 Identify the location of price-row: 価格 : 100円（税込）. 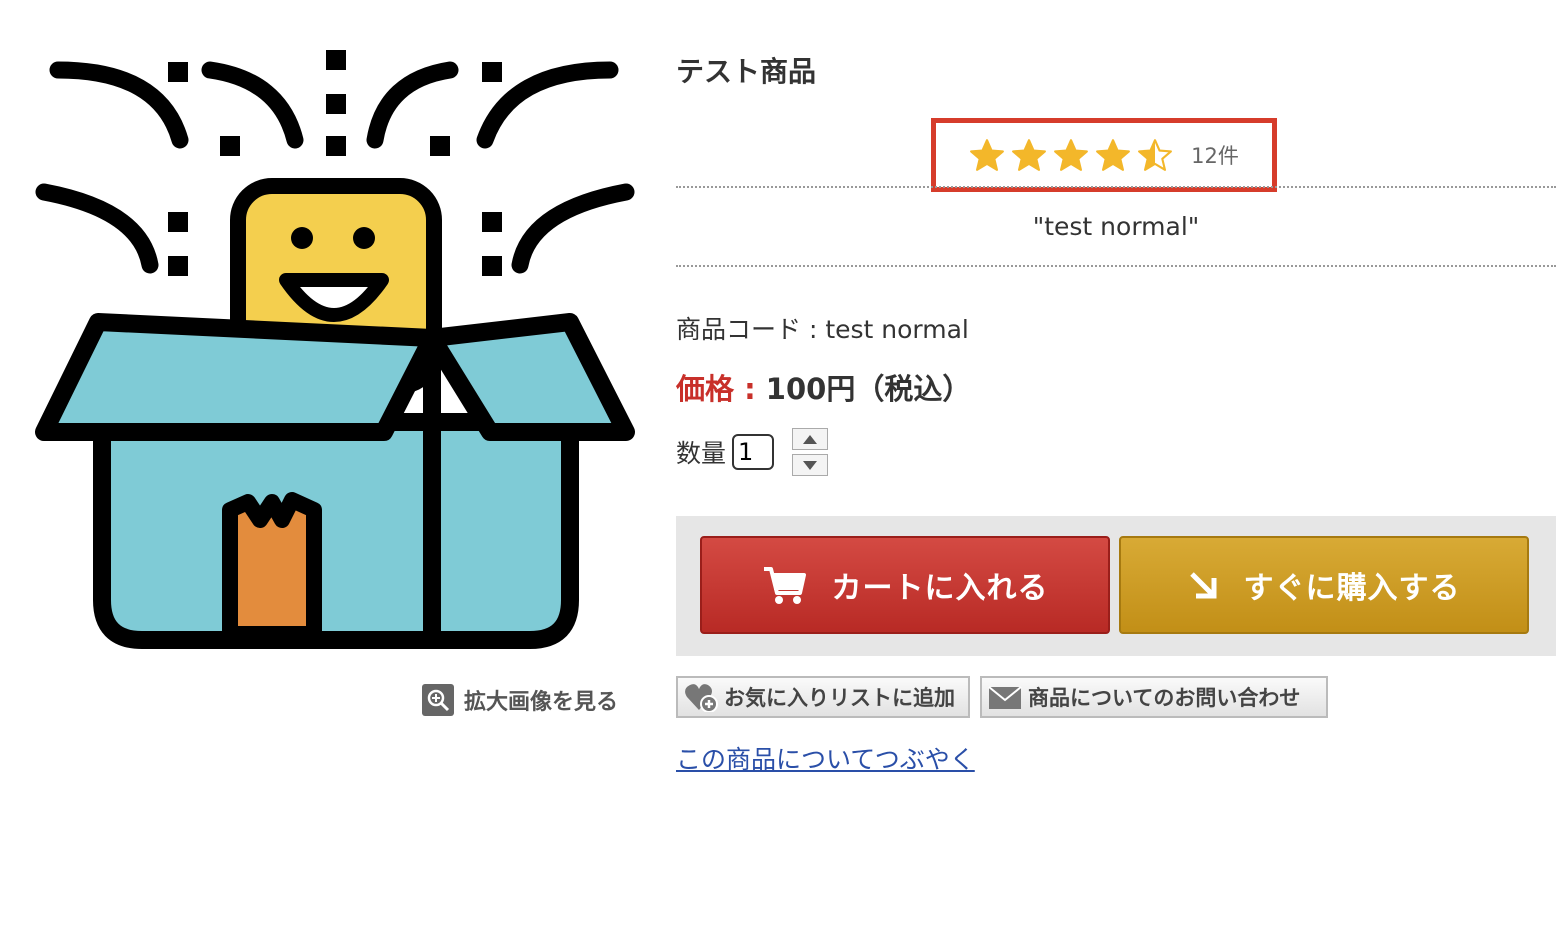
(823, 387).